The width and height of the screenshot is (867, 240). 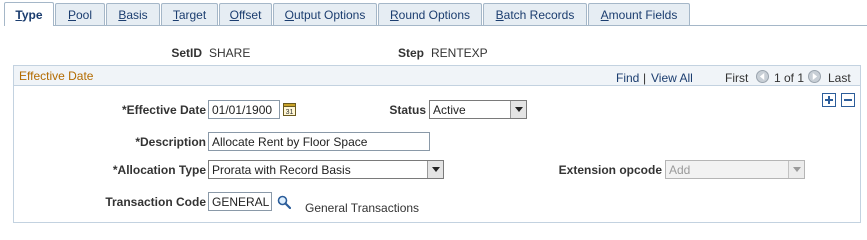 I want to click on tab-amount-fields: Amount Fields, so click(x=639, y=14).